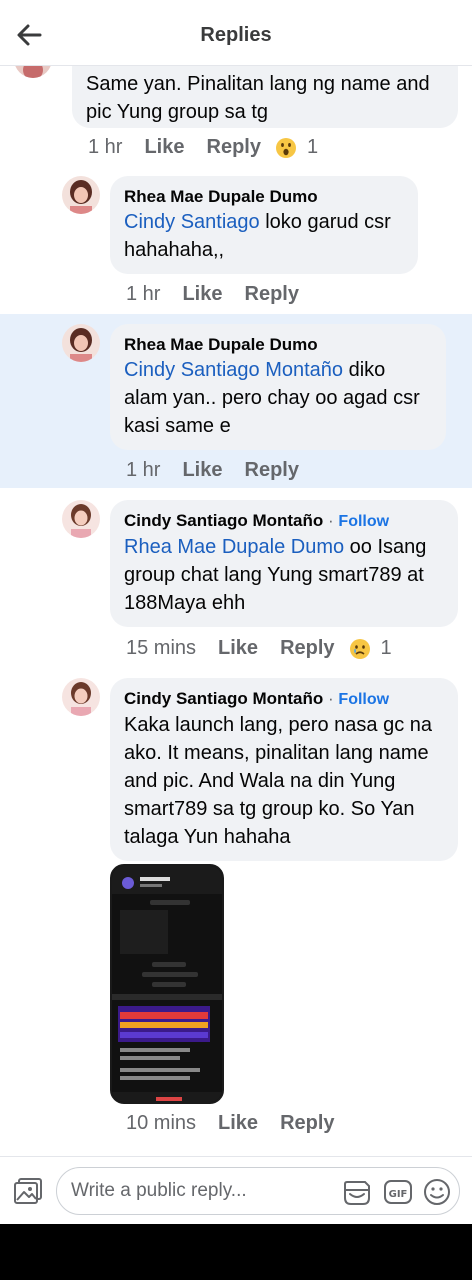 This screenshot has width=472, height=1280. What do you see at coordinates (28, 1191) in the screenshot?
I see `image-gallery-icon` at bounding box center [28, 1191].